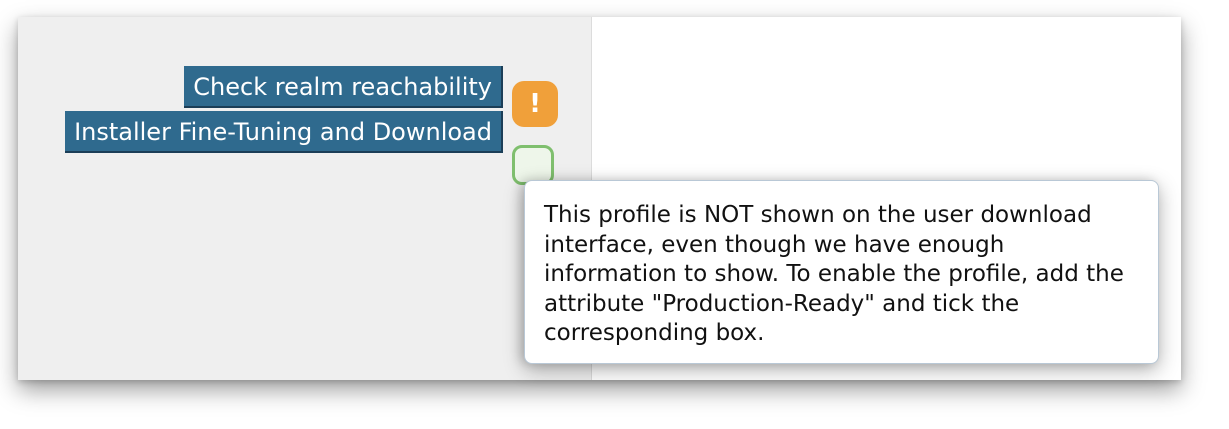 The image size is (1229, 429). Describe the element at coordinates (343, 87) in the screenshot. I see `check-realm-reachability-button: Check realm reachability` at that location.